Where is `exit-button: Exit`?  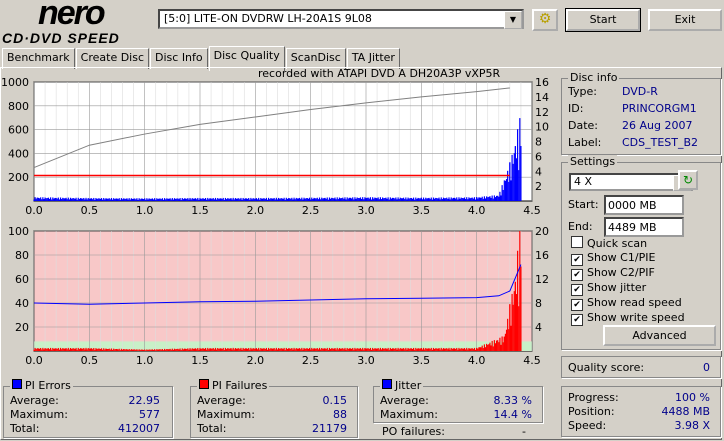
exit-button: Exit is located at coordinates (685, 20).